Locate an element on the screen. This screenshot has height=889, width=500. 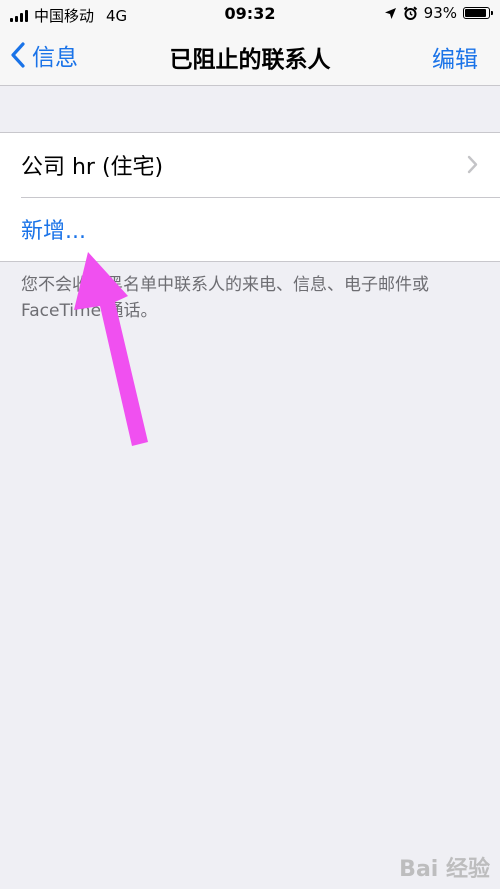
back-button-label: 信息 is located at coordinates (55, 58).